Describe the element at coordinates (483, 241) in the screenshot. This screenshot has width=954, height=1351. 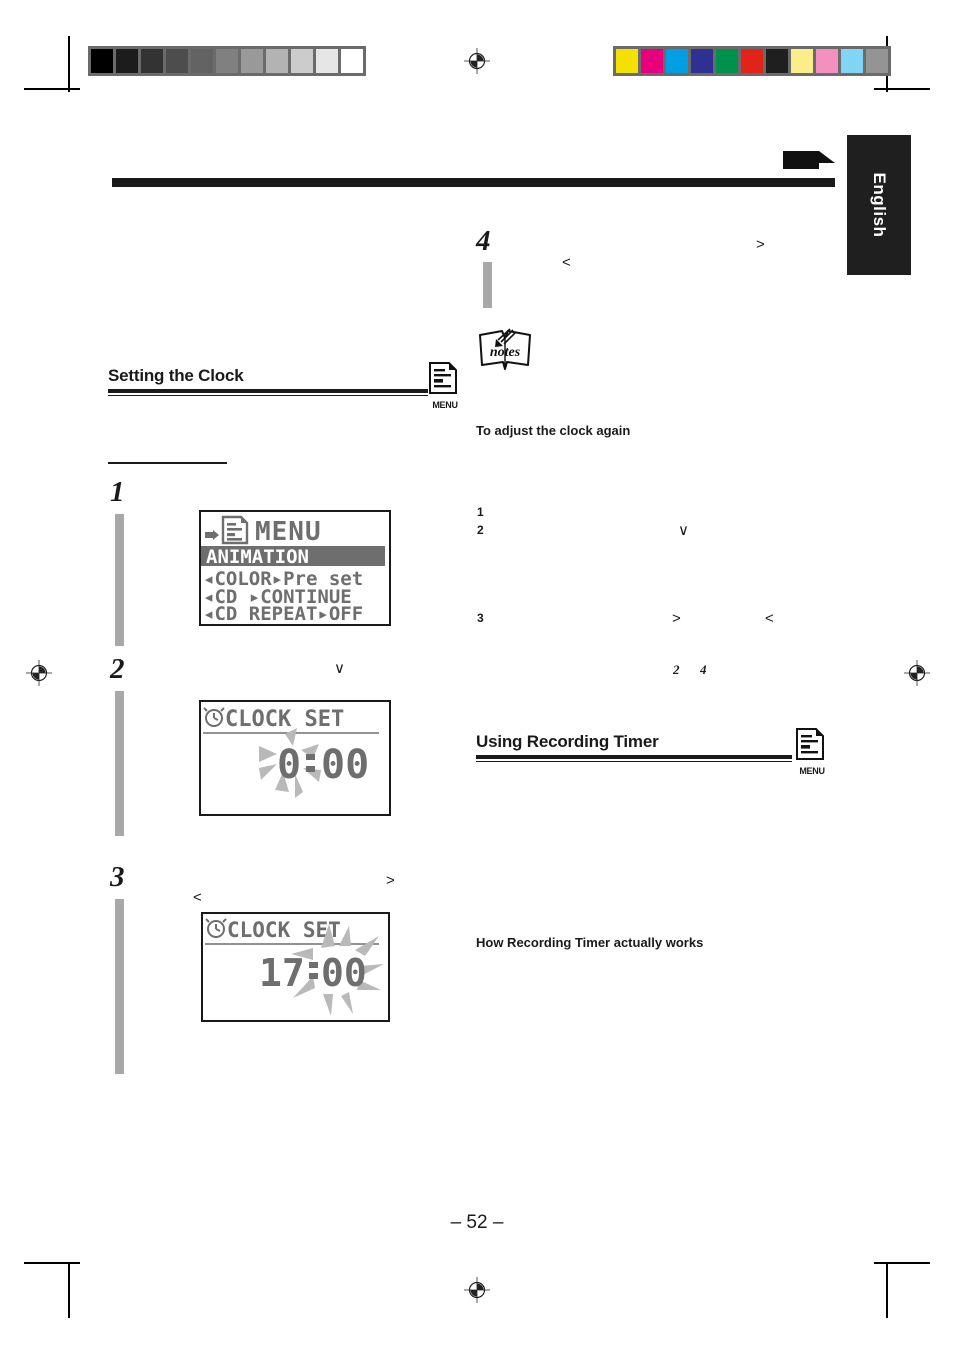
I see `step-number-4: 4` at that location.